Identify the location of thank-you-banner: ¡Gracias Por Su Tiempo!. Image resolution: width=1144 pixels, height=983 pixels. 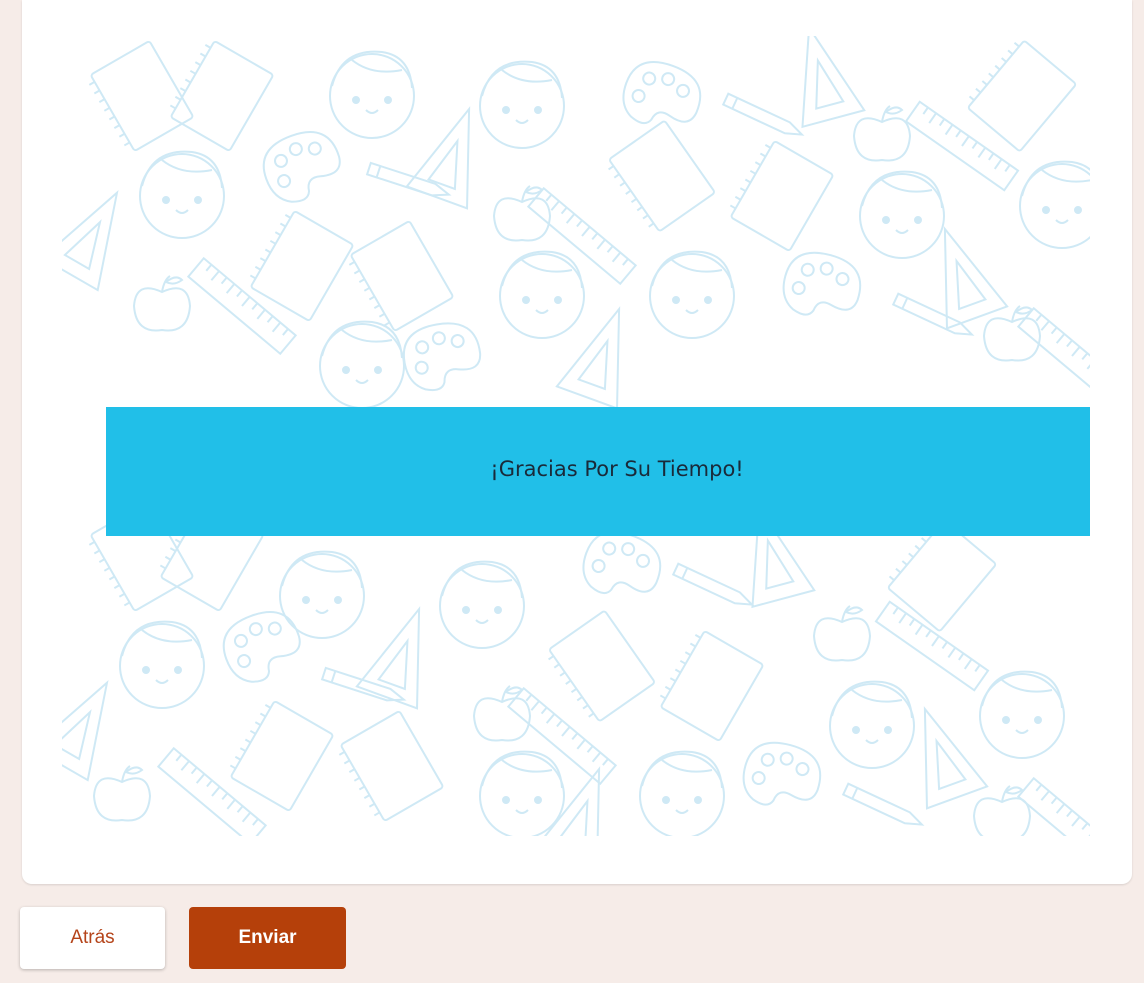
(598, 471).